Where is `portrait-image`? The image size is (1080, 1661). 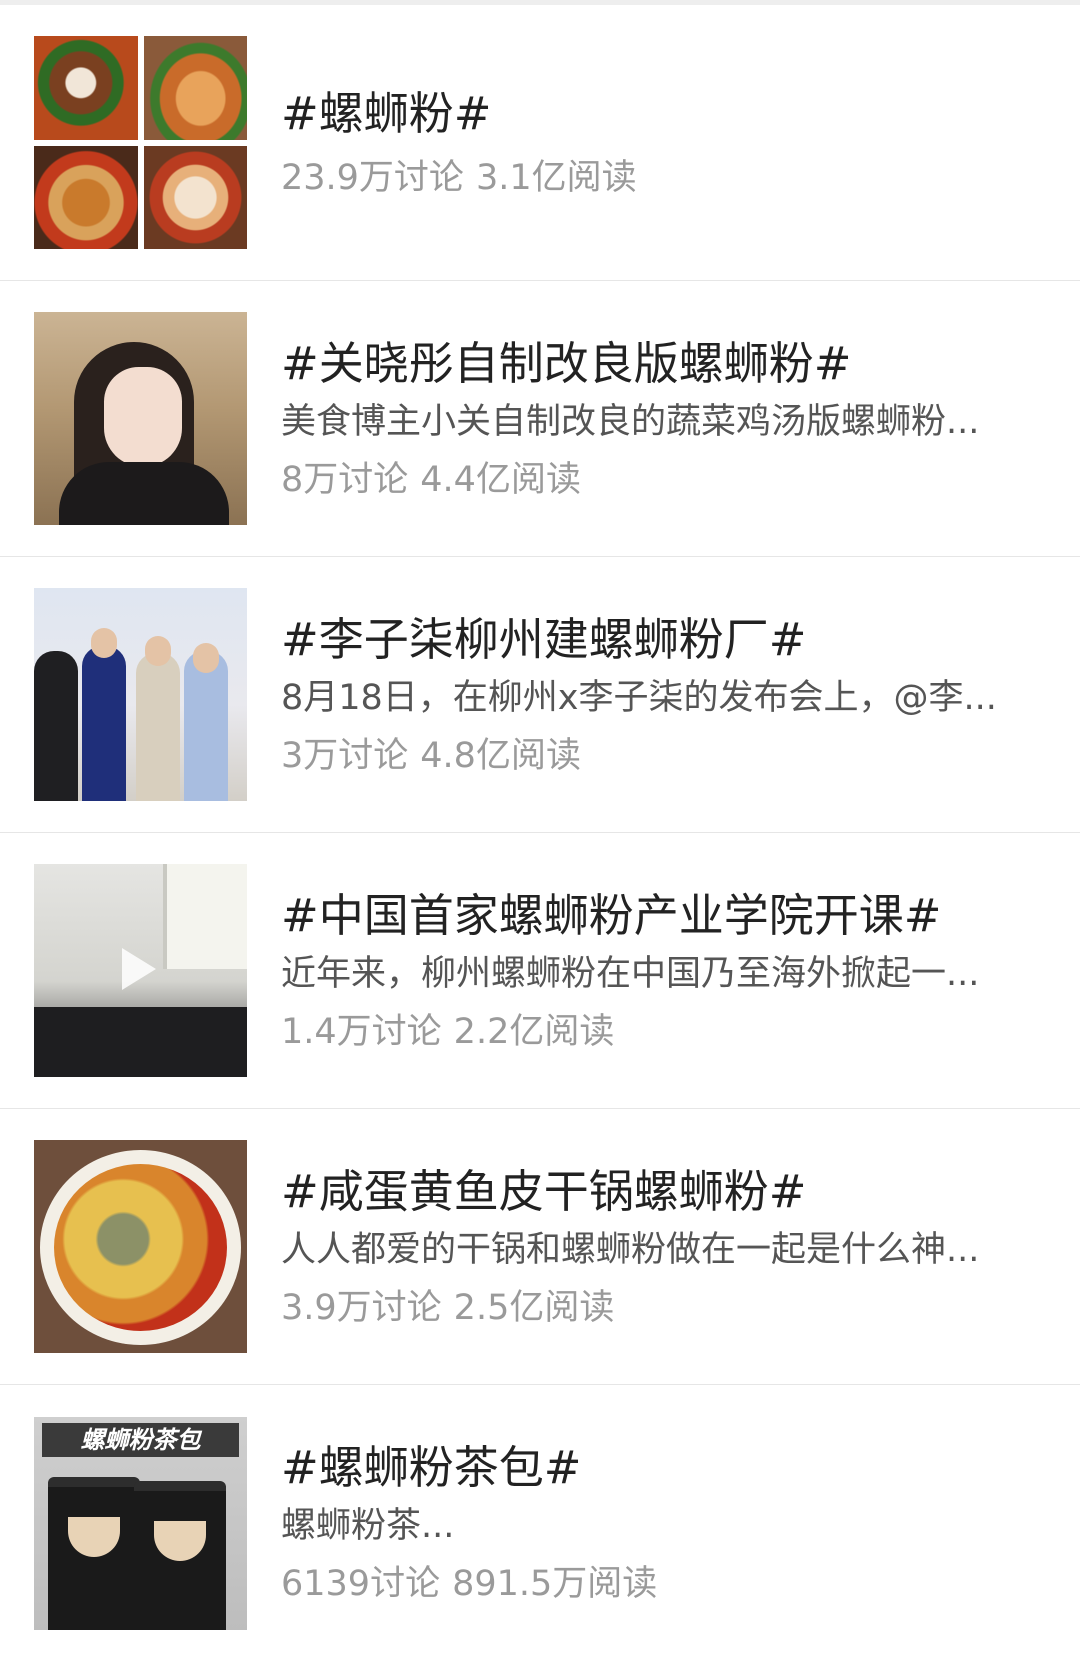
portrait-image is located at coordinates (140, 418).